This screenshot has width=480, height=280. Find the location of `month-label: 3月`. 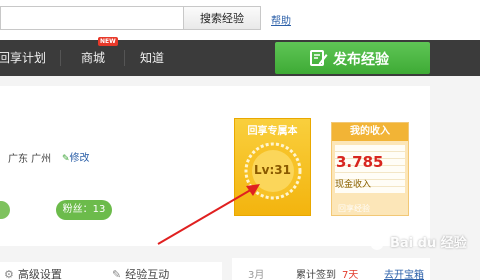

month-label: 3月 is located at coordinates (256, 275).